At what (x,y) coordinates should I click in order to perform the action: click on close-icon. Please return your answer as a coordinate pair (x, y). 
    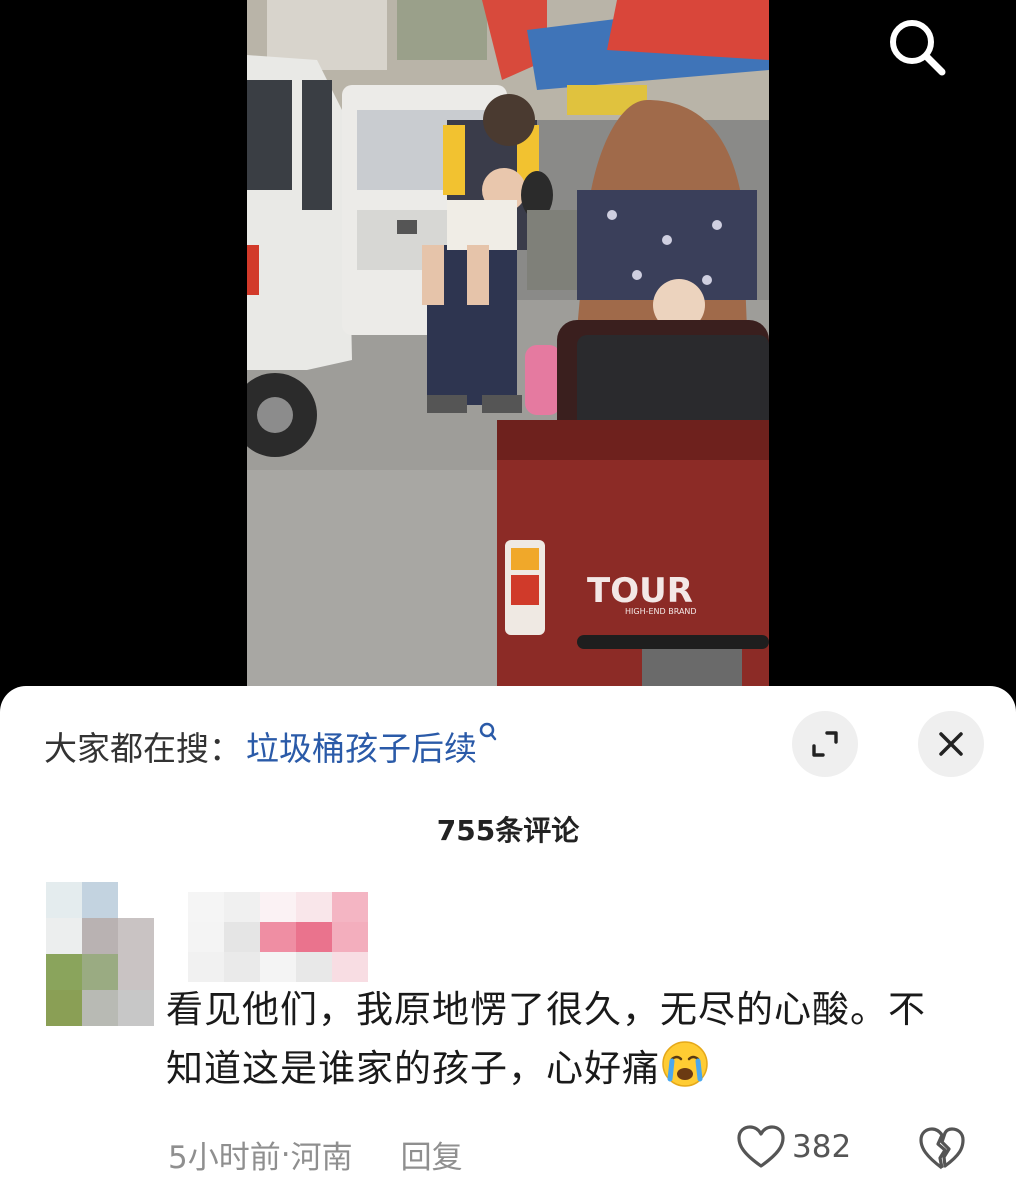
    Looking at the image, I should click on (951, 744).